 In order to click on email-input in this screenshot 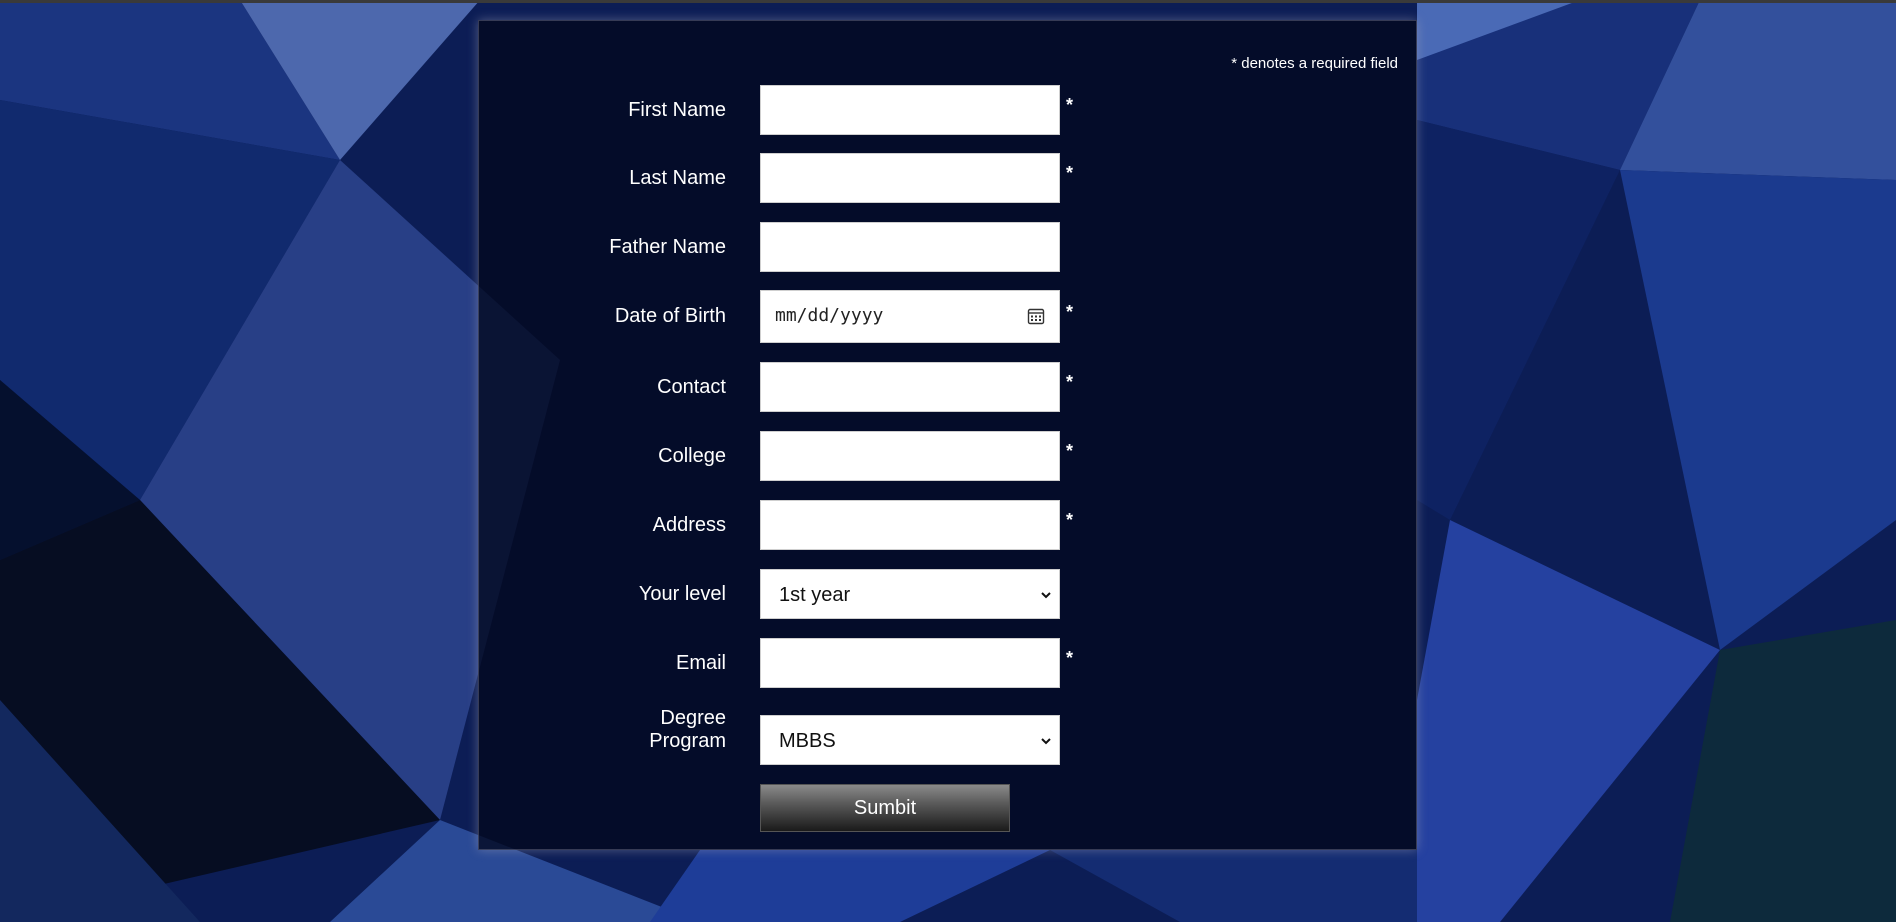, I will do `click(910, 663)`.